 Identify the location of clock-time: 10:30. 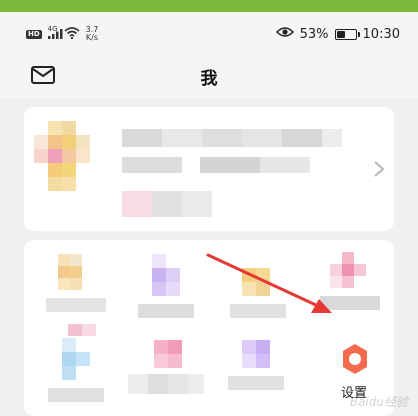
(381, 34).